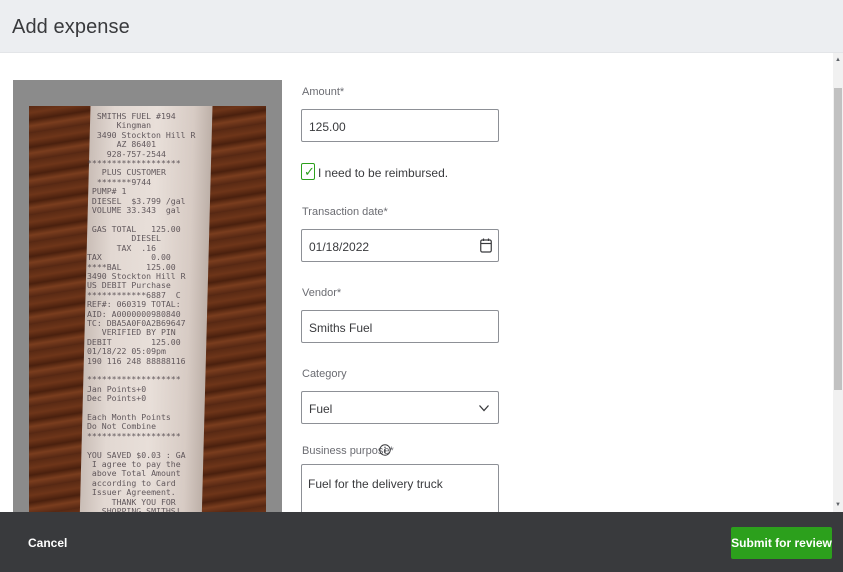  What do you see at coordinates (838, 60) in the screenshot?
I see `scroll-up-arrow-icon: ▲` at bounding box center [838, 60].